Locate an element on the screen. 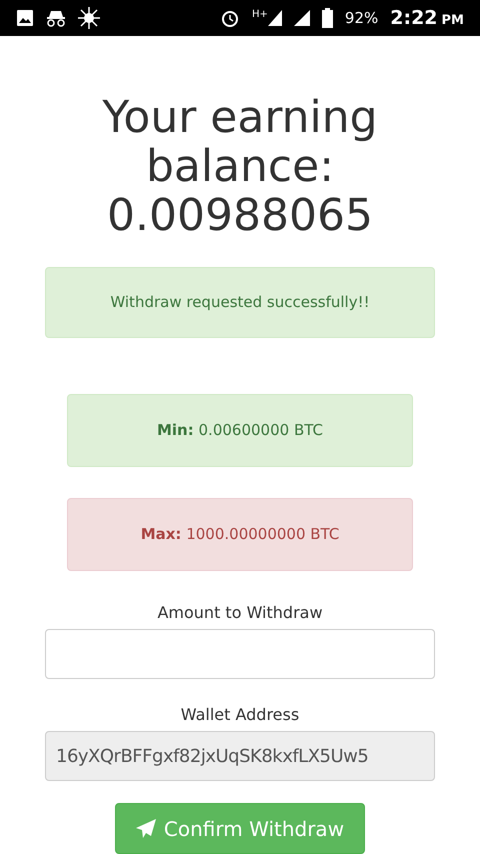 This screenshot has height=854, width=480. send-icon is located at coordinates (146, 828).